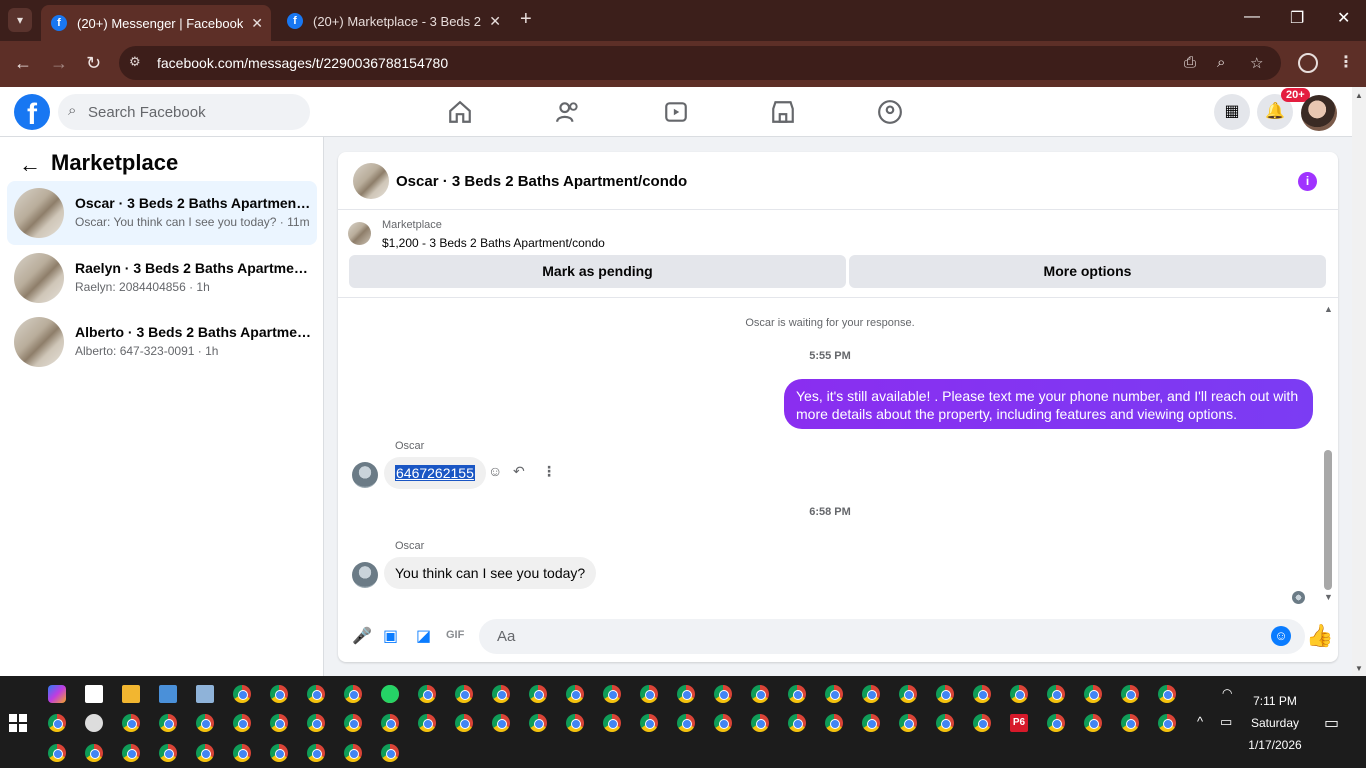 This screenshot has height=768, width=1366. I want to click on home-icon, so click(460, 112).